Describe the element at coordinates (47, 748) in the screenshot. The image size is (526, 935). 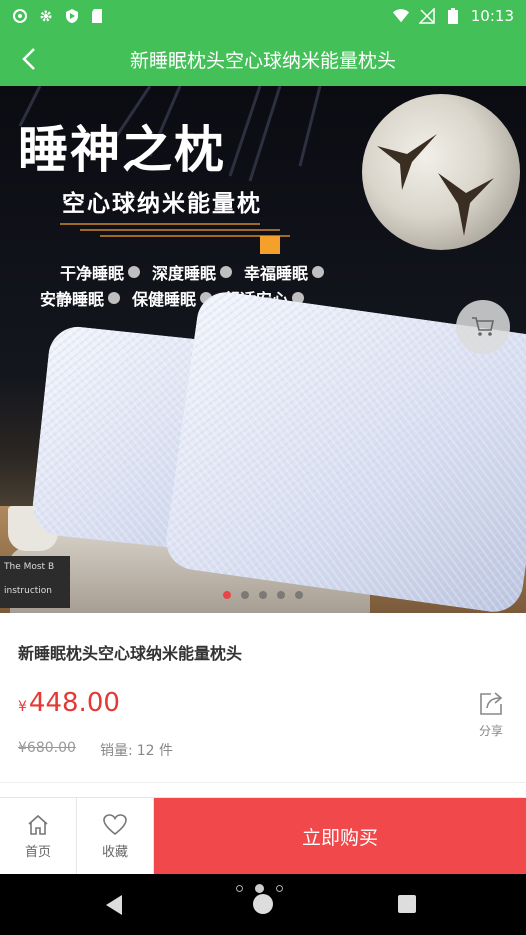
I see `original-price: ¥680.00` at that location.